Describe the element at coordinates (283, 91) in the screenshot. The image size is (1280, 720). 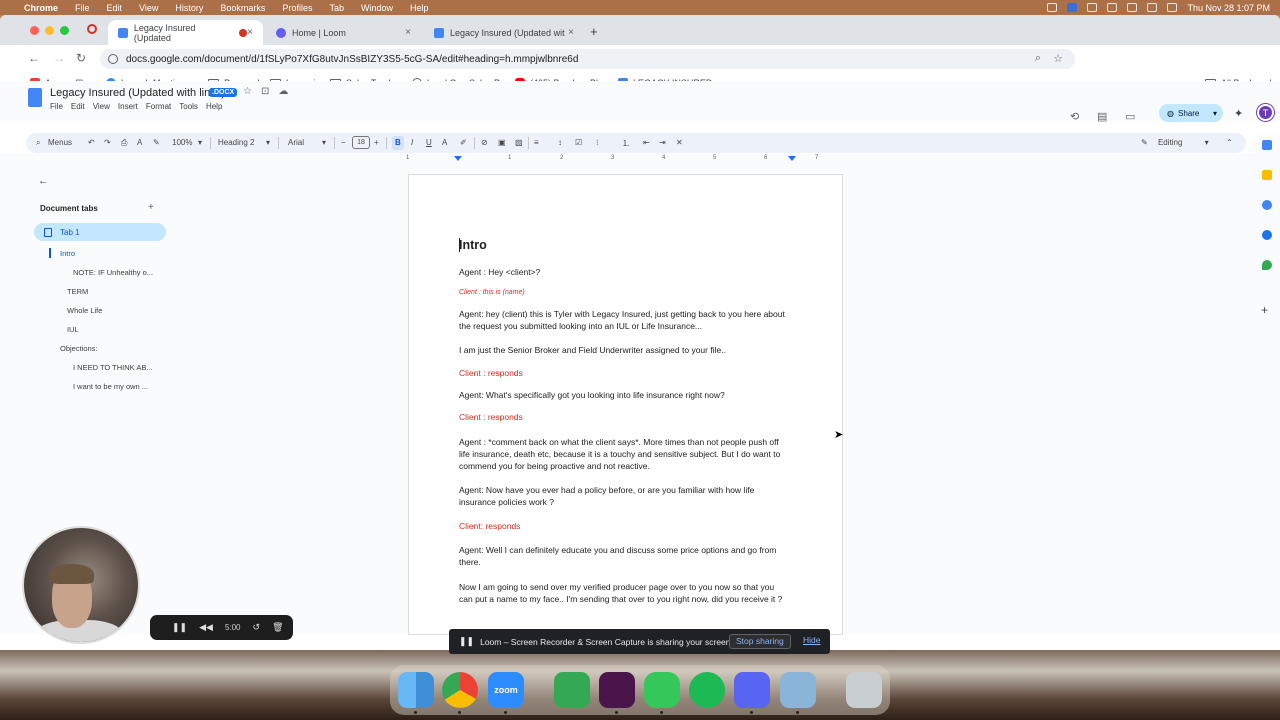
I see `cloud-status-icon: ☁` at that location.